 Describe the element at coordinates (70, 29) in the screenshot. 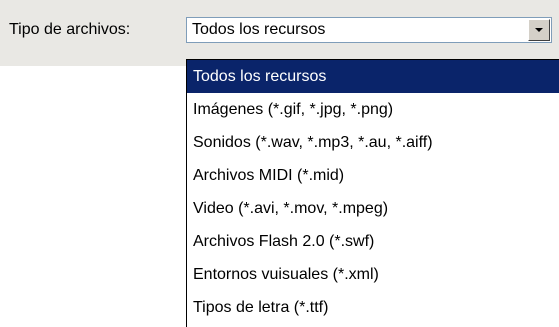

I see `file-type-label: Tipo de archivos:` at that location.